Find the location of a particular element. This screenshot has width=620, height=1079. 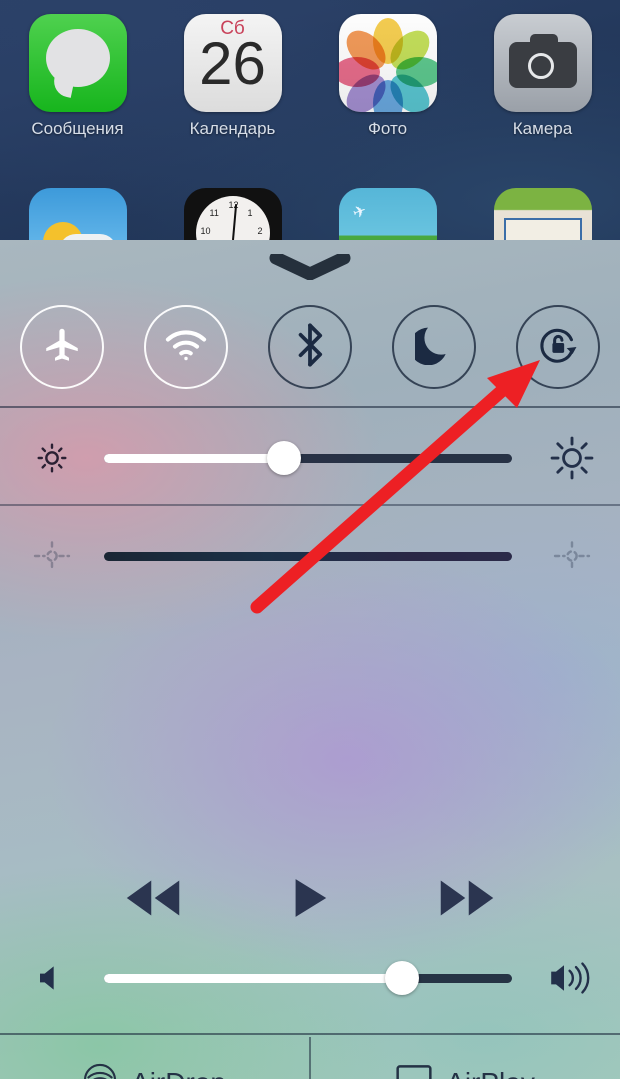

sharing-row: AirDrop AirPlay is located at coordinates (310, 1058).